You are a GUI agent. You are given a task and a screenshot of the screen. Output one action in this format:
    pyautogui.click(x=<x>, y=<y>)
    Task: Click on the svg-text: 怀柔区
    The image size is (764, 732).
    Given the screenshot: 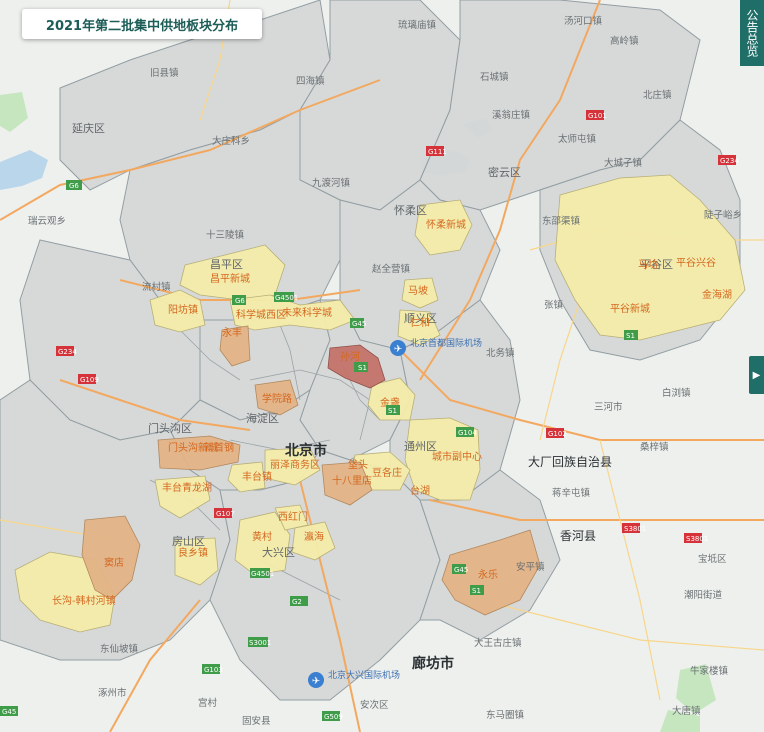 What is the action you would take?
    pyautogui.click(x=410, y=210)
    